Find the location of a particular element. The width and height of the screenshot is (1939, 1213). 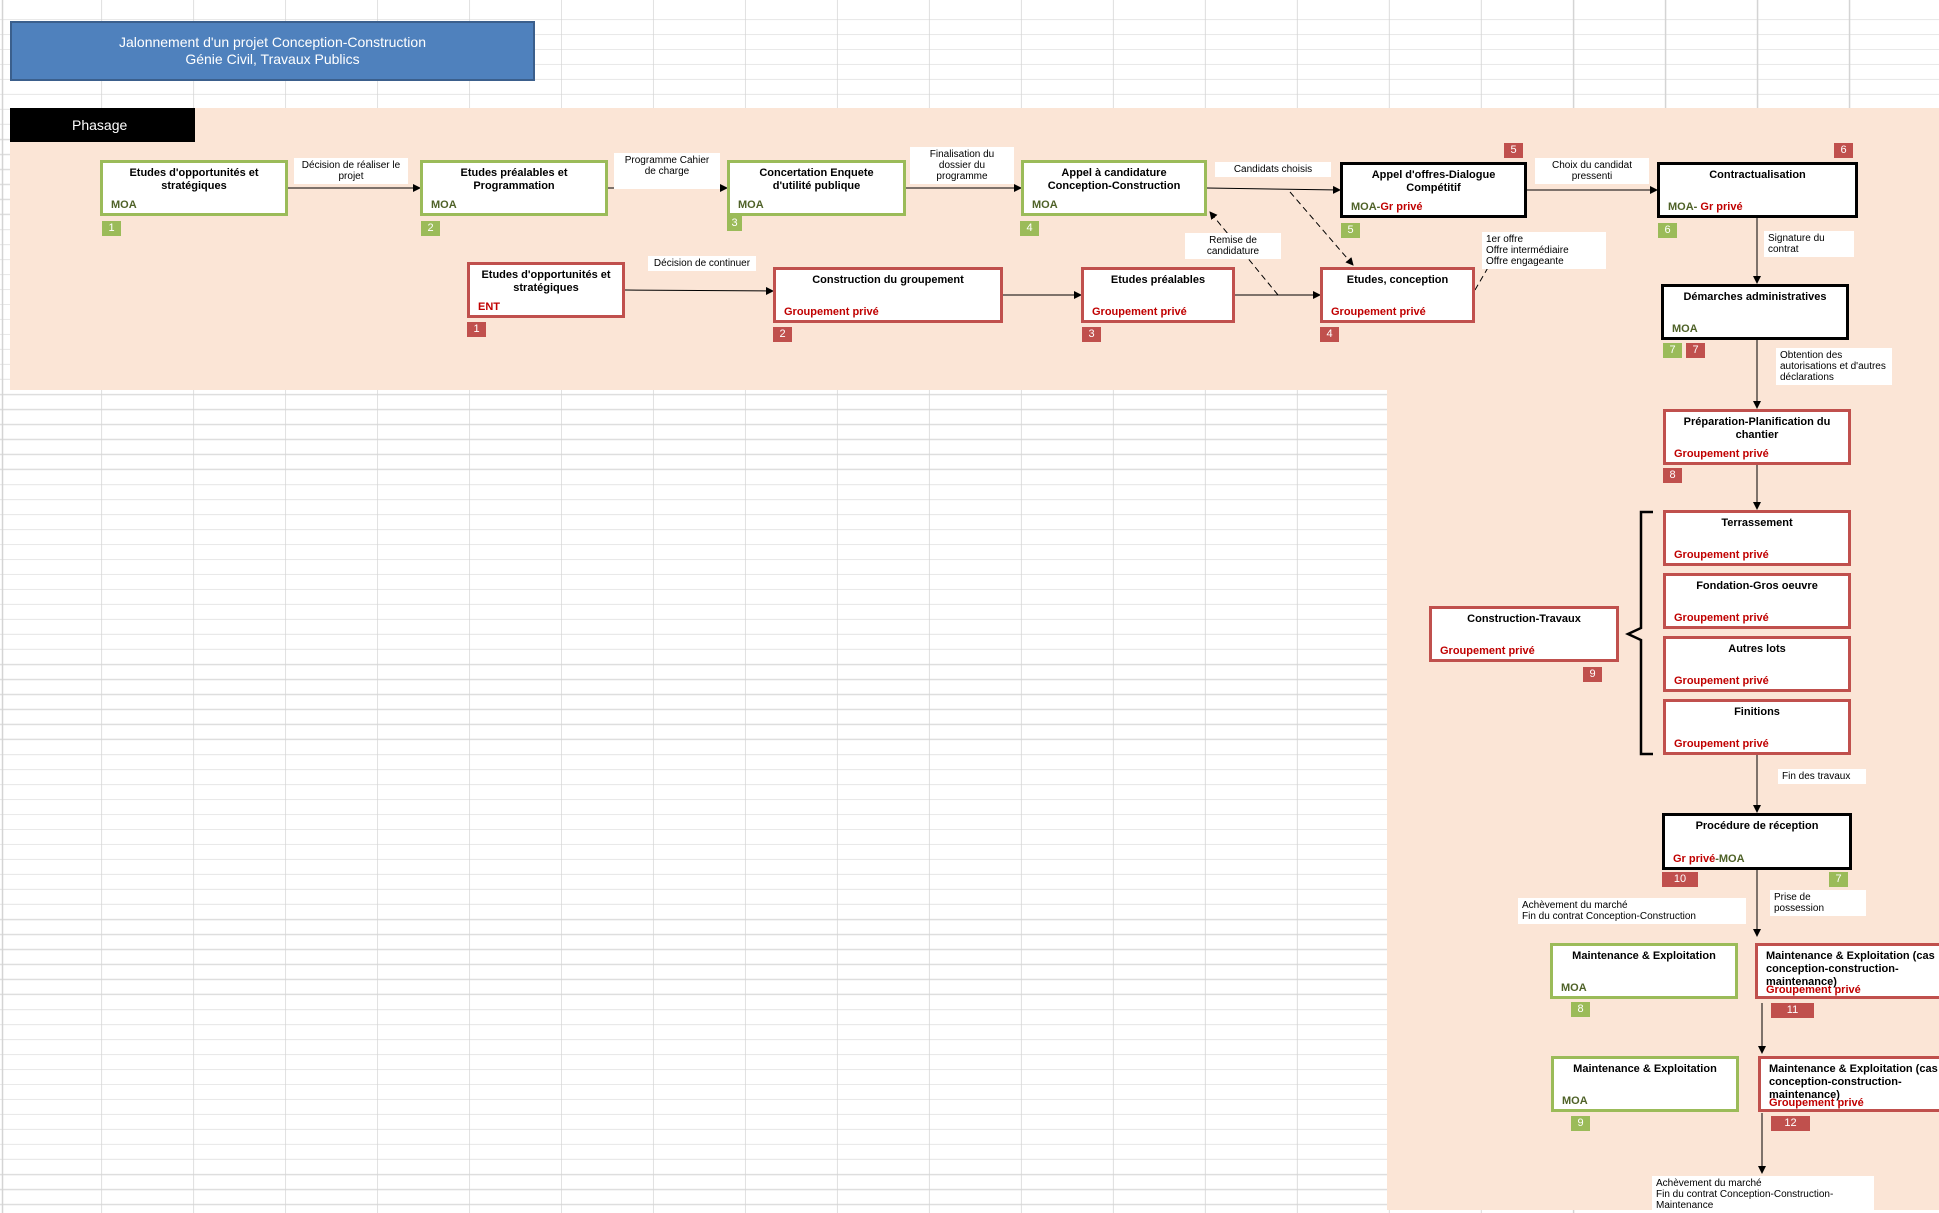

box-ent-1-title: Etudes d'opportunités et stratégiques is located at coordinates (546, 281).